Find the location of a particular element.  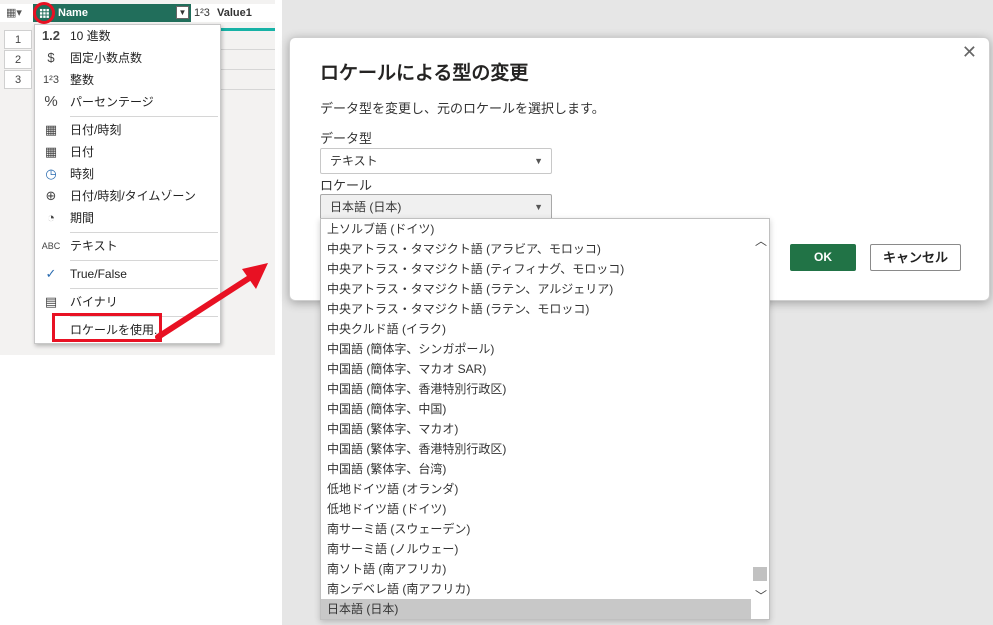

column-filter-dropdown-icon: ▼ is located at coordinates (182, 12).